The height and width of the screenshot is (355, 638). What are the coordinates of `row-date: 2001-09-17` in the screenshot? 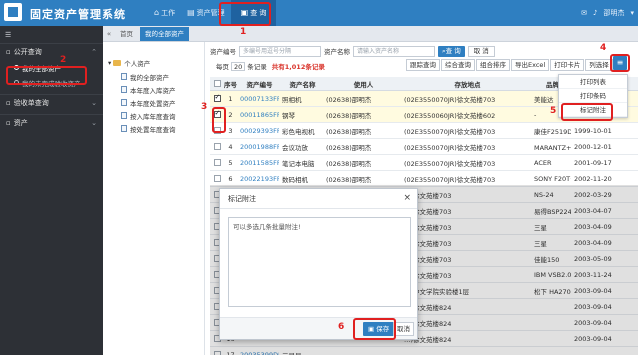 It's located at (593, 162).